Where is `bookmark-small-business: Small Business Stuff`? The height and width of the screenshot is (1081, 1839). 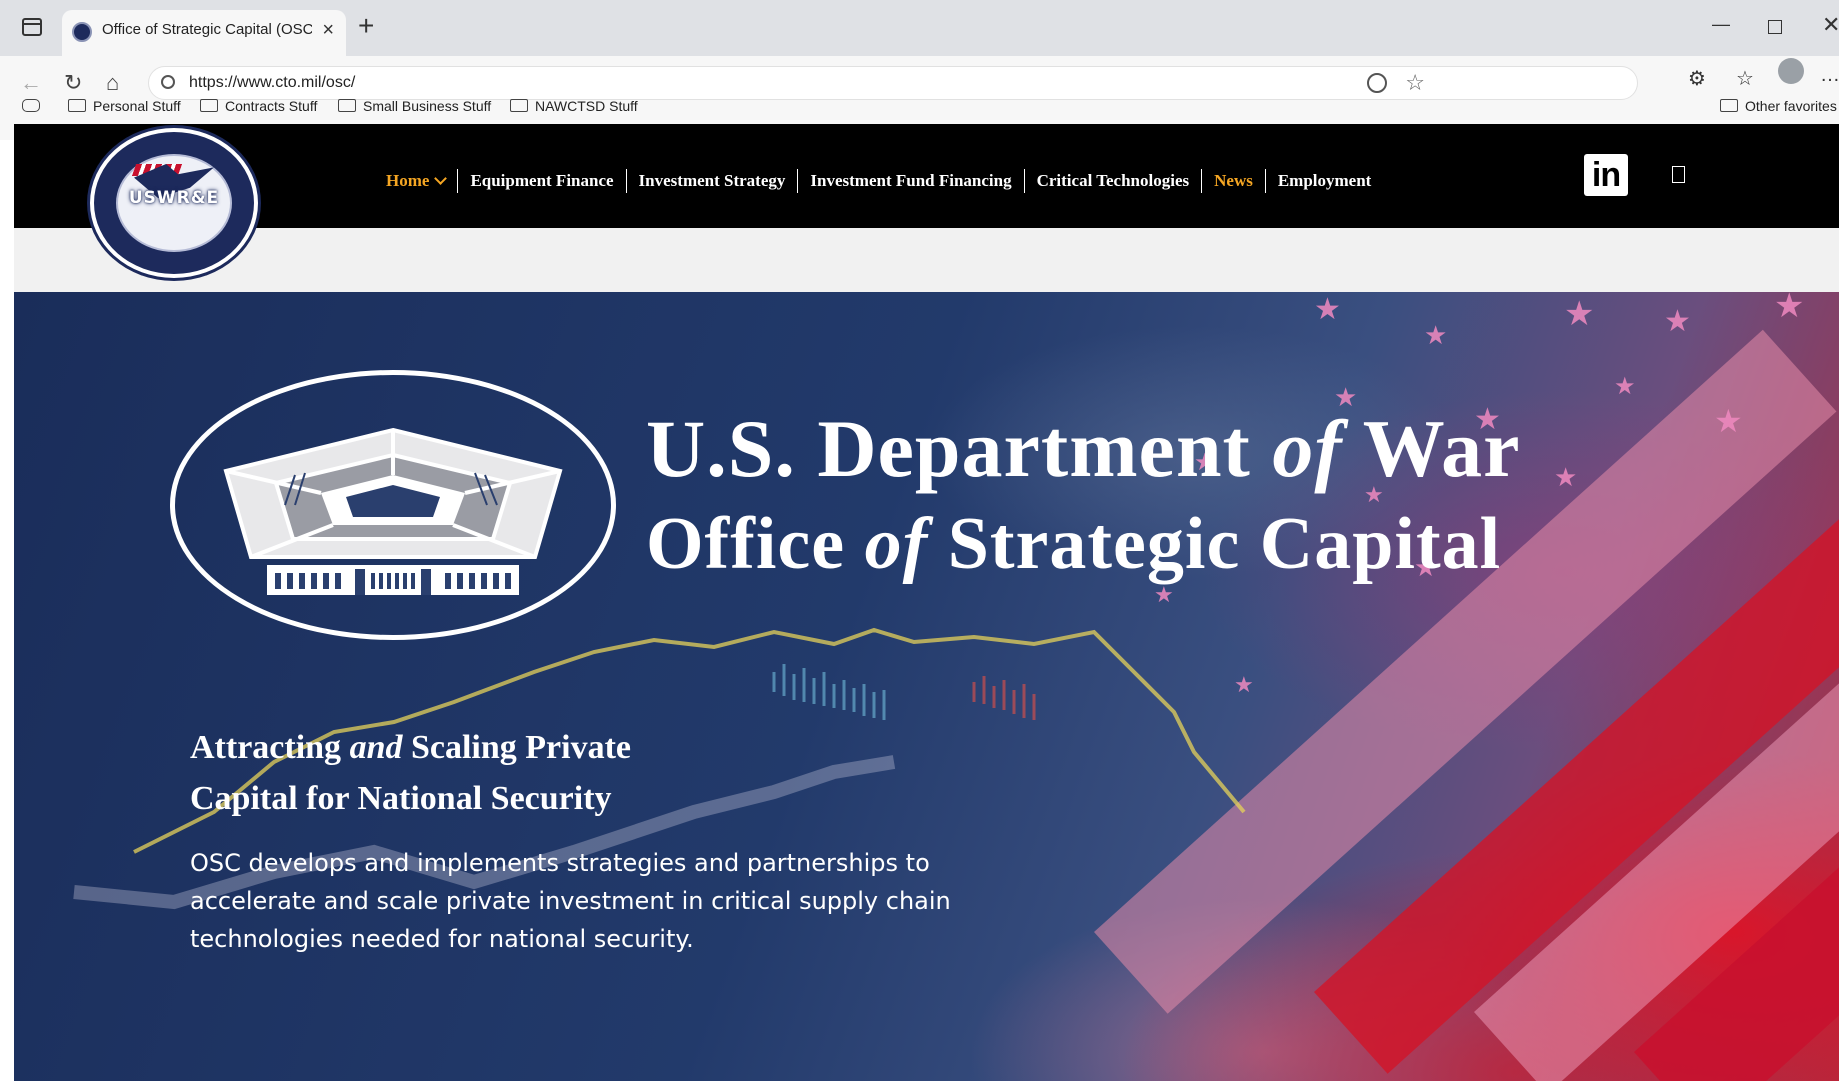
bookmark-small-business: Small Business Stuff is located at coordinates (414, 106).